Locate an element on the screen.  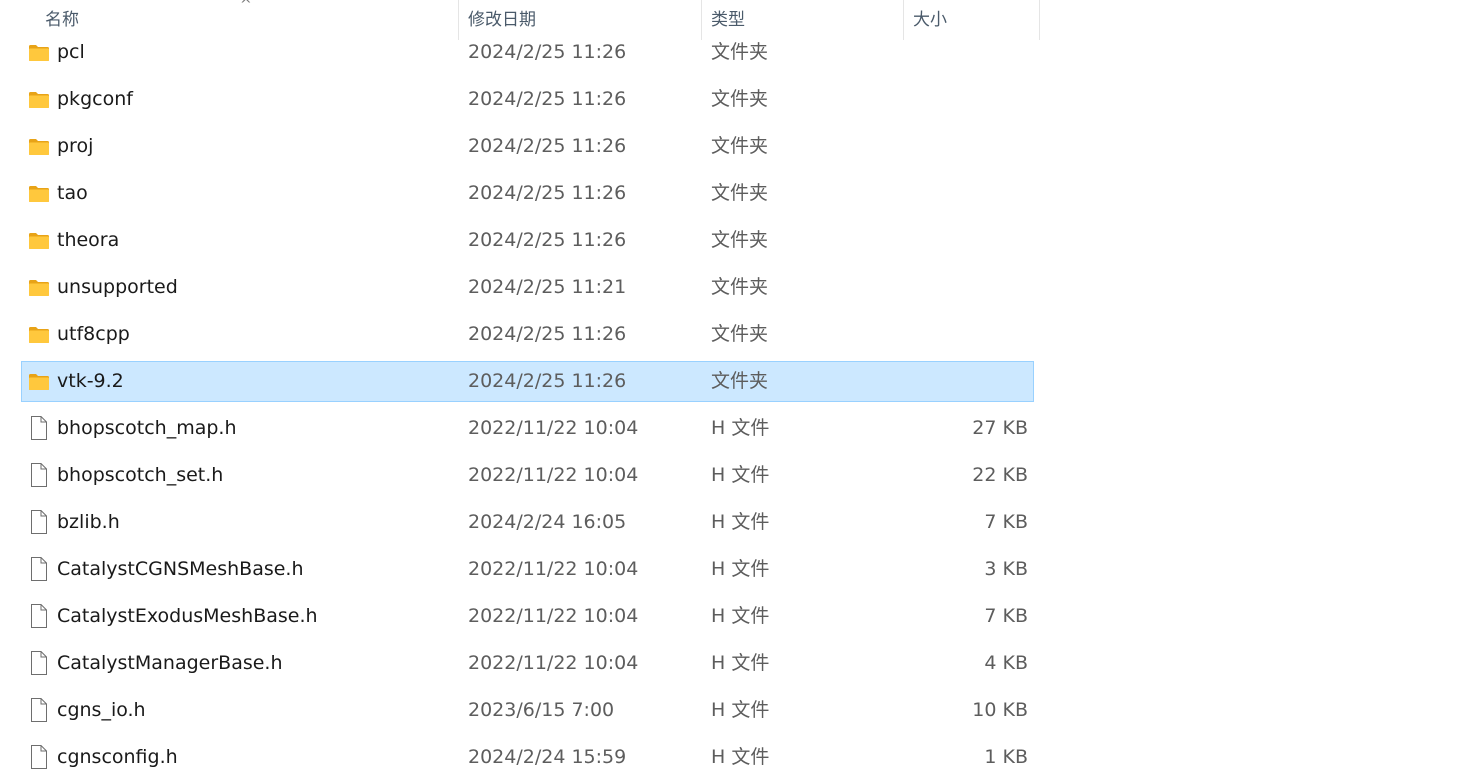
sort-ascending-icon: ^ is located at coordinates (246, 6).